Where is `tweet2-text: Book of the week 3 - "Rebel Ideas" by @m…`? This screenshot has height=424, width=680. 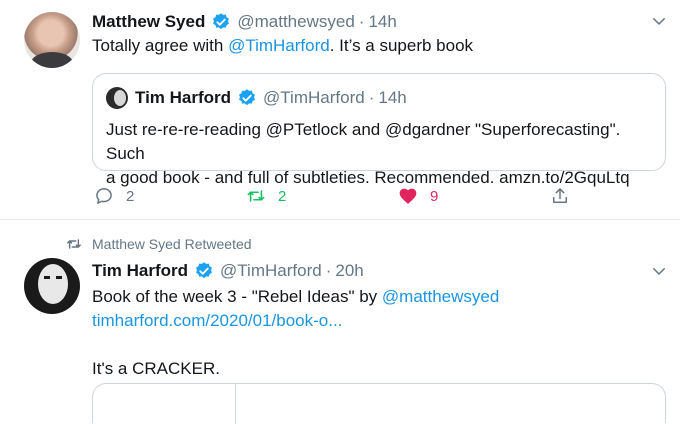
tweet2-text: Book of the week 3 - "Rebel Ideas" by @m… is located at coordinates (295, 333).